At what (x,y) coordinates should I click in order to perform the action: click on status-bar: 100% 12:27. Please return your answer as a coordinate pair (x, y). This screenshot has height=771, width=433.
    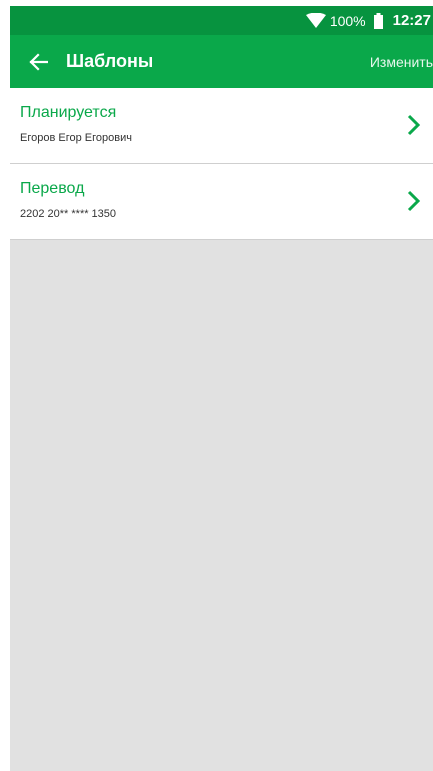
    Looking at the image, I should click on (221, 20).